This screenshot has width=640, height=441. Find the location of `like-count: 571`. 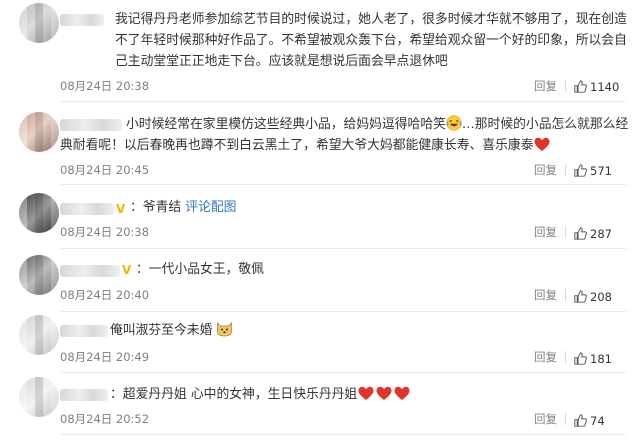

like-count: 571 is located at coordinates (601, 171).